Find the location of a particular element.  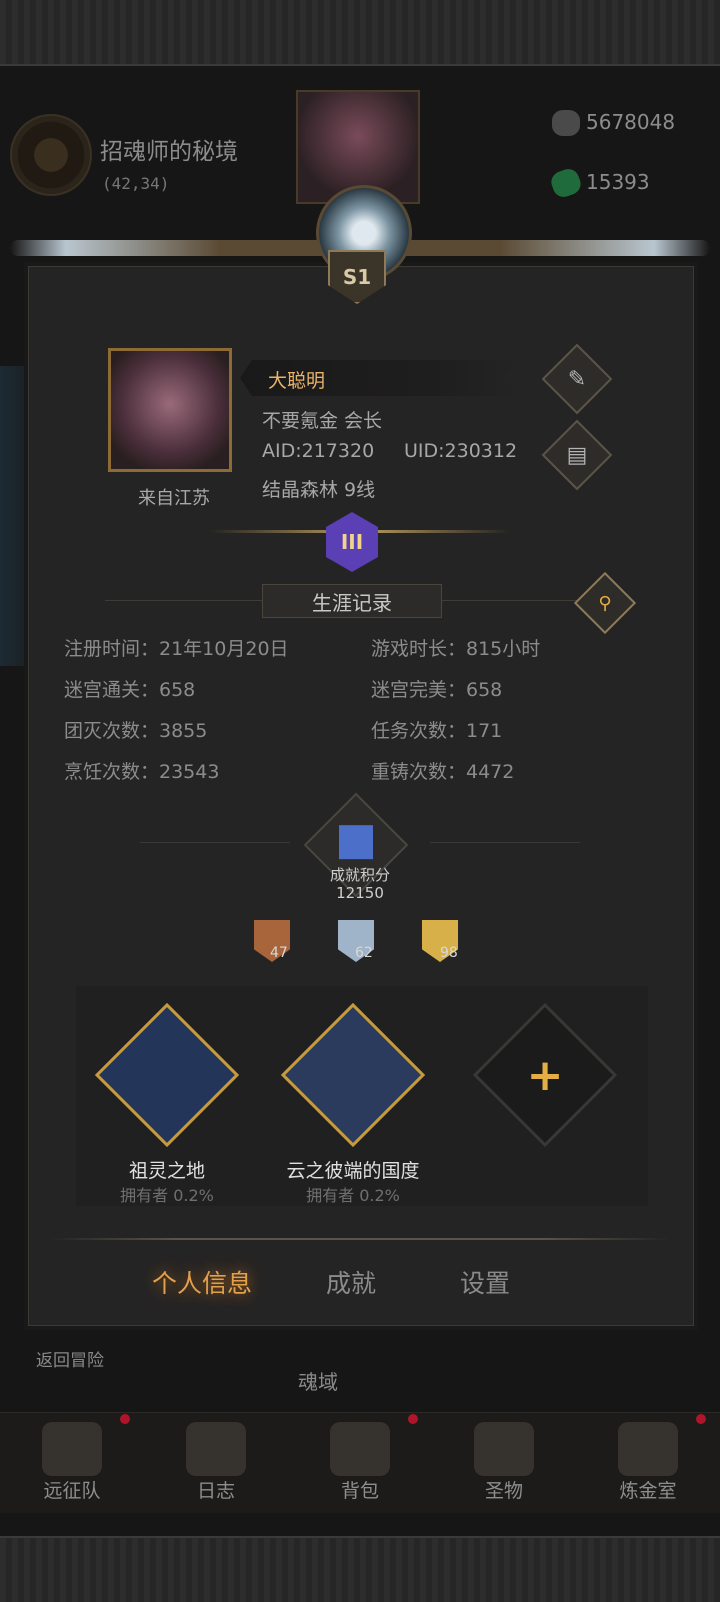

player-location: 来自江苏 is located at coordinates (174, 498).